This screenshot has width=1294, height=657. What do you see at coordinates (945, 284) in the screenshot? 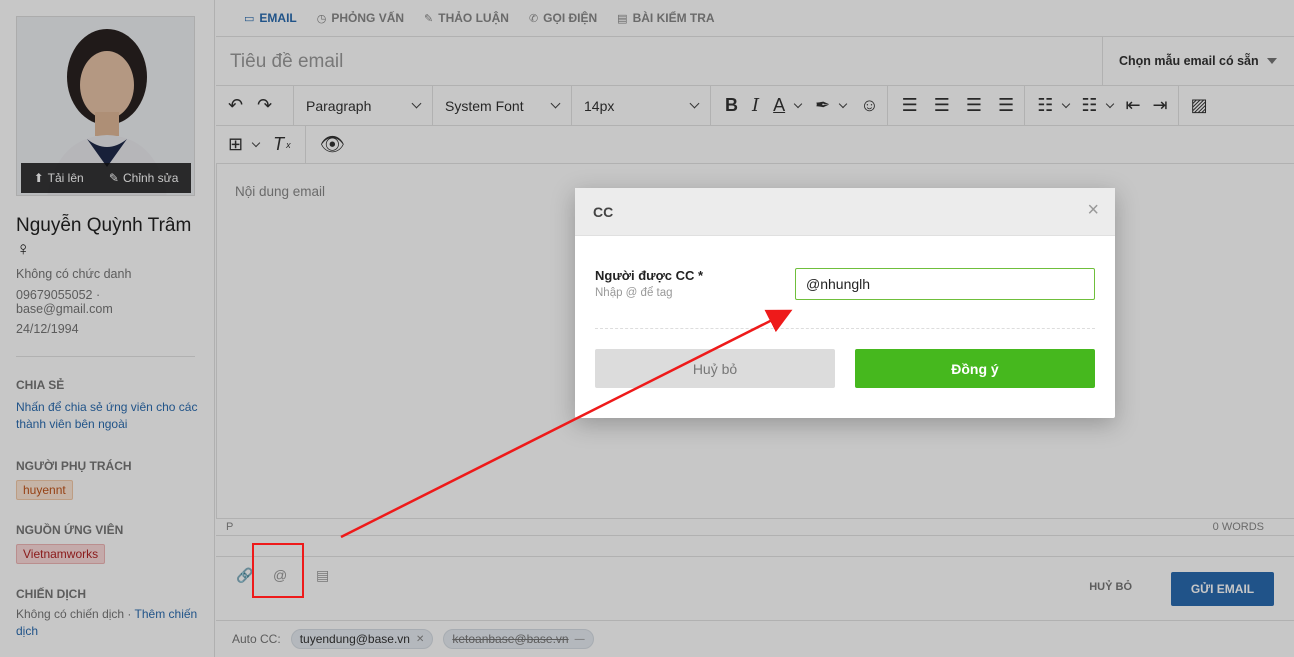
I see `cc-input` at bounding box center [945, 284].